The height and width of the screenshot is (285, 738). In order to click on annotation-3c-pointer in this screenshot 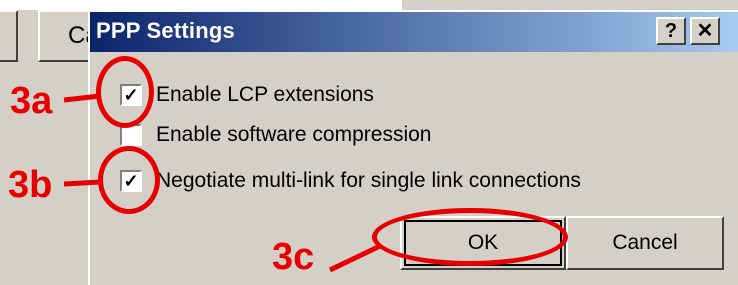, I will do `click(355, 258)`.